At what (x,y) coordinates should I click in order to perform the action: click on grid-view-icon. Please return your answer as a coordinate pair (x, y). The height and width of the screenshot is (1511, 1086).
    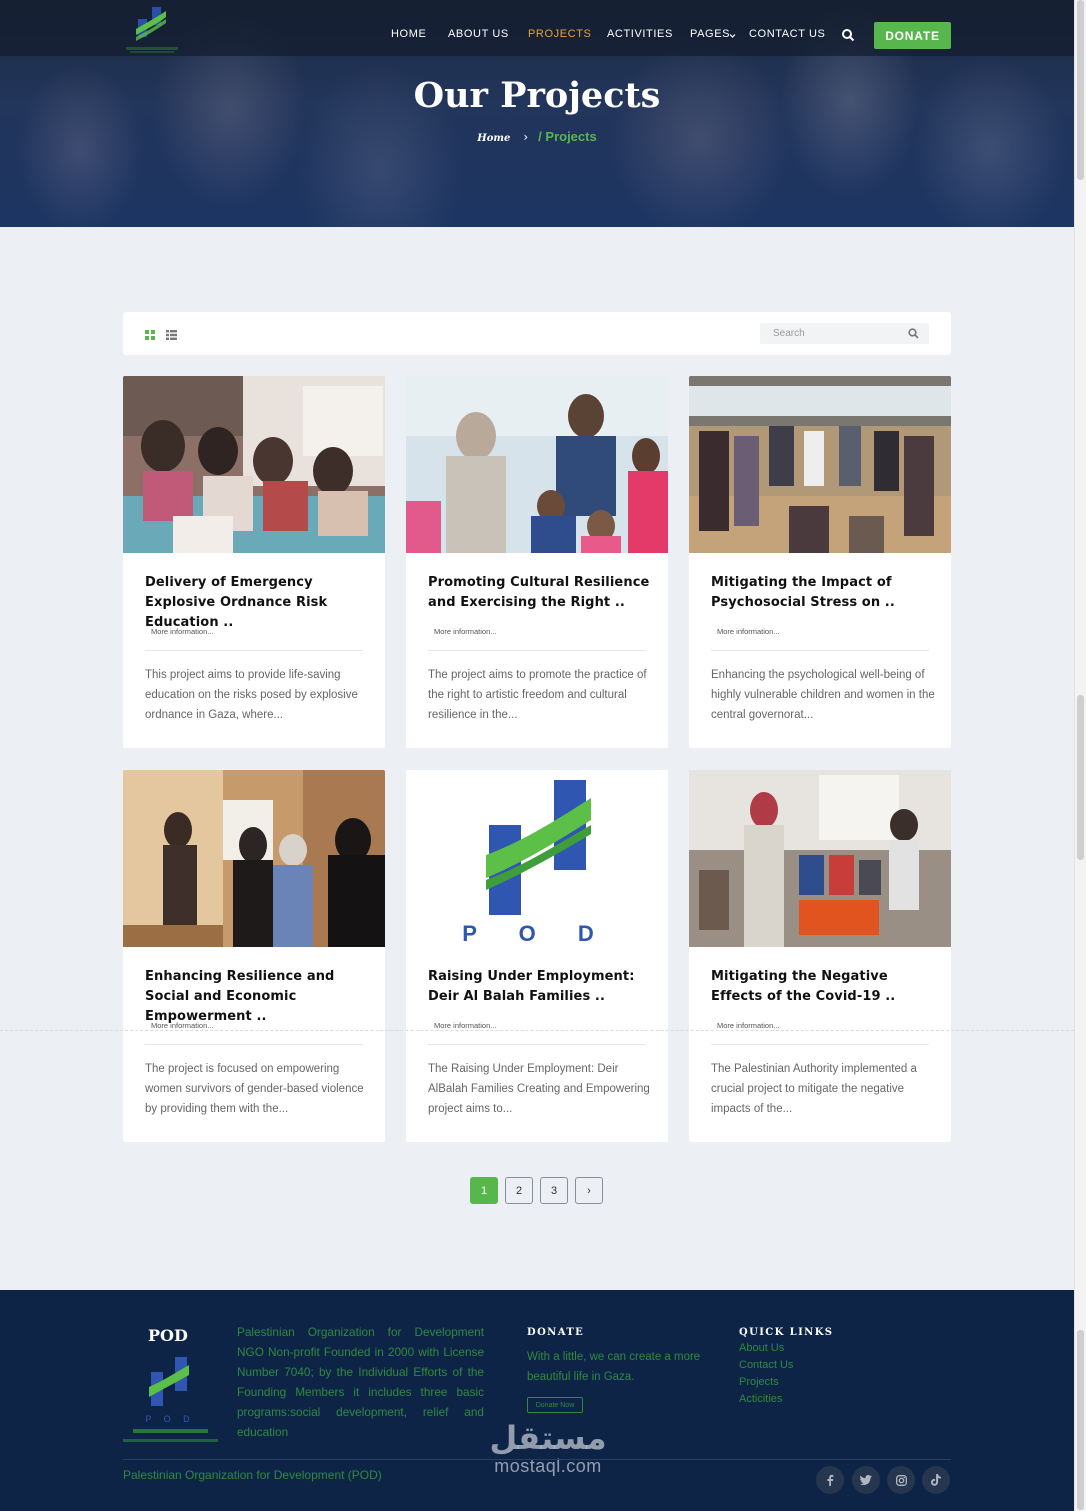
    Looking at the image, I should click on (150, 335).